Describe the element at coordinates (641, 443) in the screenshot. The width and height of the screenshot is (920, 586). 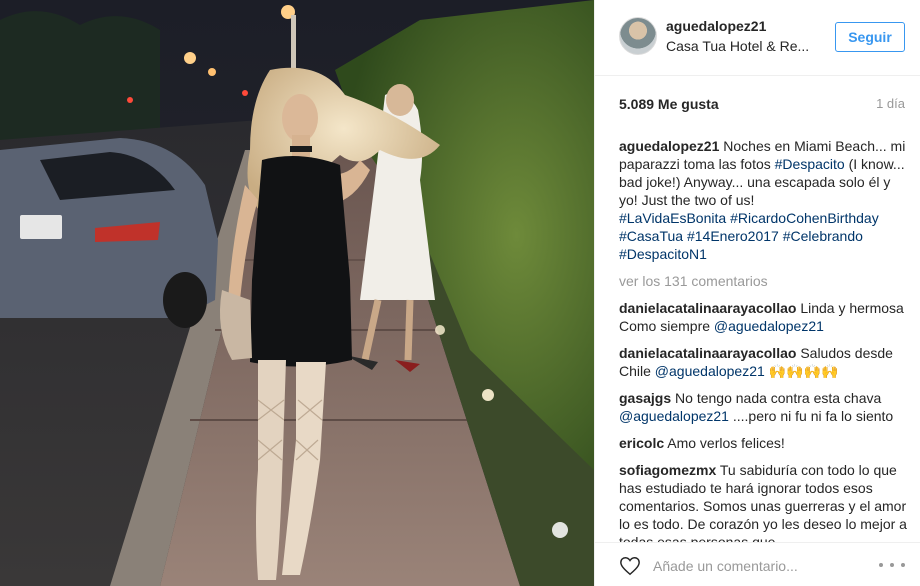
I see `comment-username: ericolc` at that location.